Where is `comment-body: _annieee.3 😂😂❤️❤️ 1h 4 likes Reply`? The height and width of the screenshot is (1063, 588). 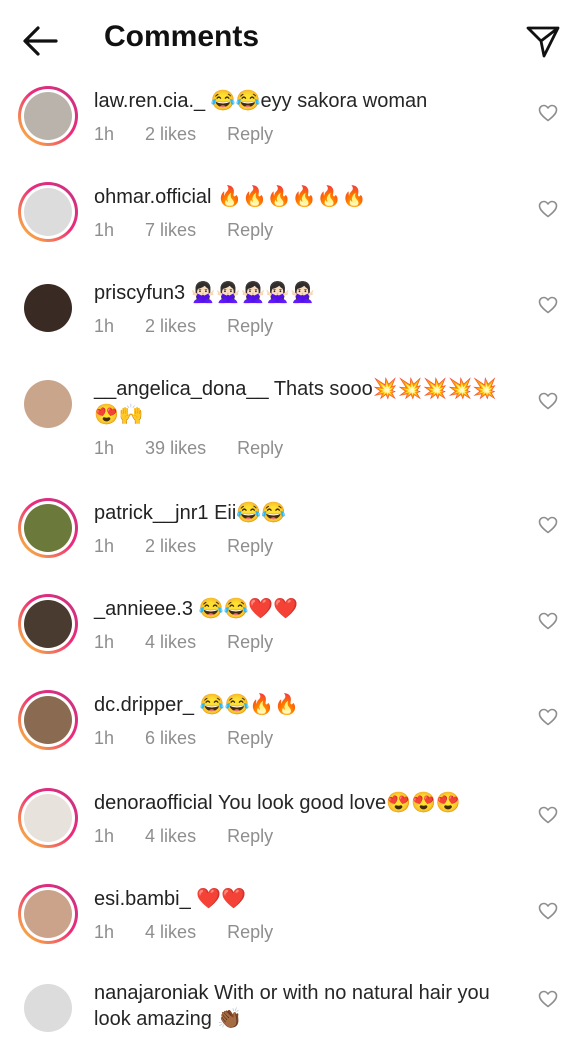
comment-body: _annieee.3 😂😂❤️❤️ 1h 4 likes Reply is located at coordinates (304, 624).